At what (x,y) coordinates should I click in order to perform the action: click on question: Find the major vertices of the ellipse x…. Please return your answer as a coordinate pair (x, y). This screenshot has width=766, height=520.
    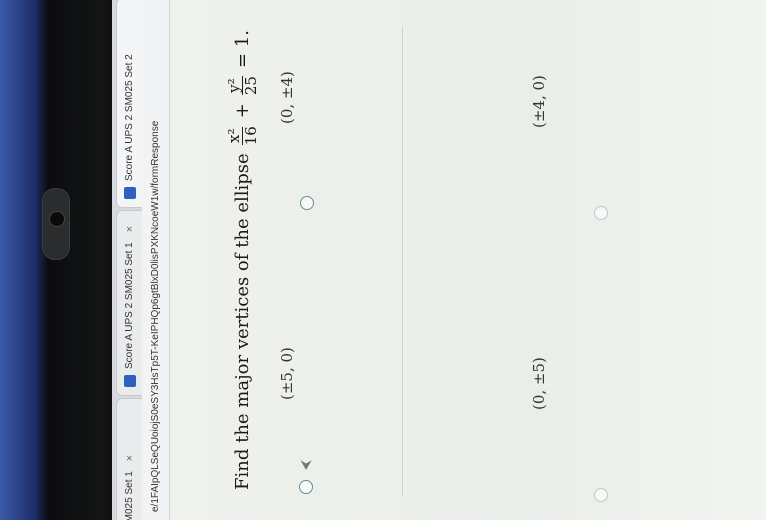
    Looking at the image, I should click on (242, 260).